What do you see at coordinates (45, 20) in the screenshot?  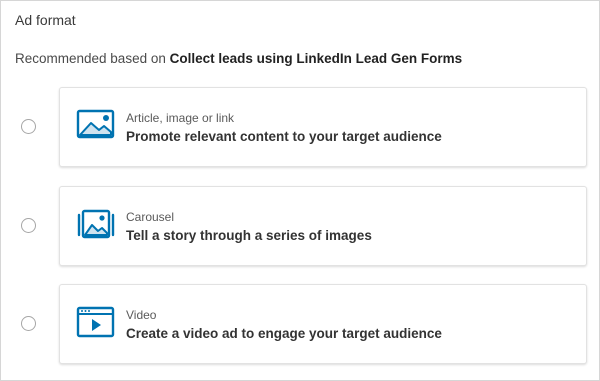 I see `section-title: Ad format` at bounding box center [45, 20].